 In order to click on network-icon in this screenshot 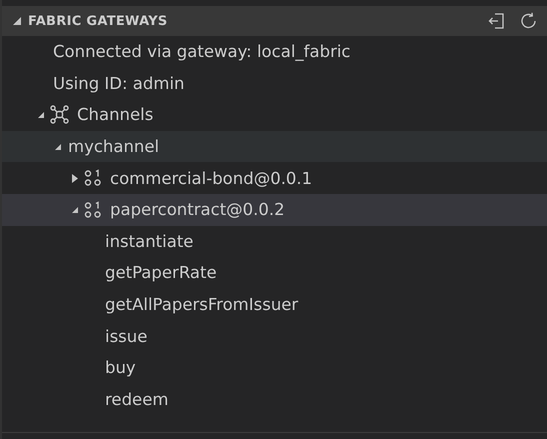, I will do `click(59, 114)`.